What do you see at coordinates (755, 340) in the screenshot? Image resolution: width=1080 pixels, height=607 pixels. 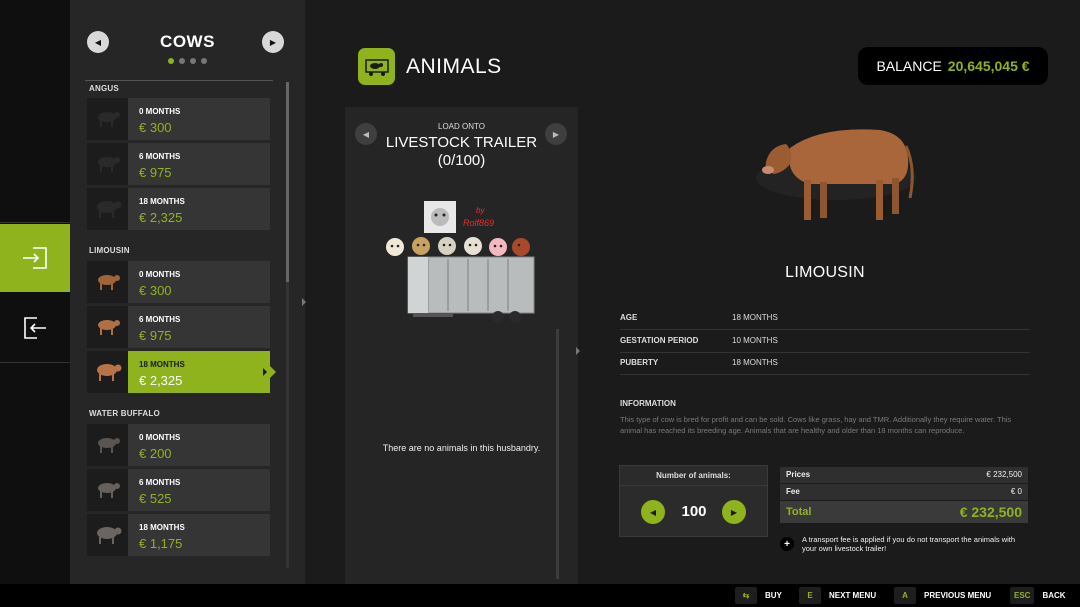 I see `detail-value: 10 MONTHS` at bounding box center [755, 340].